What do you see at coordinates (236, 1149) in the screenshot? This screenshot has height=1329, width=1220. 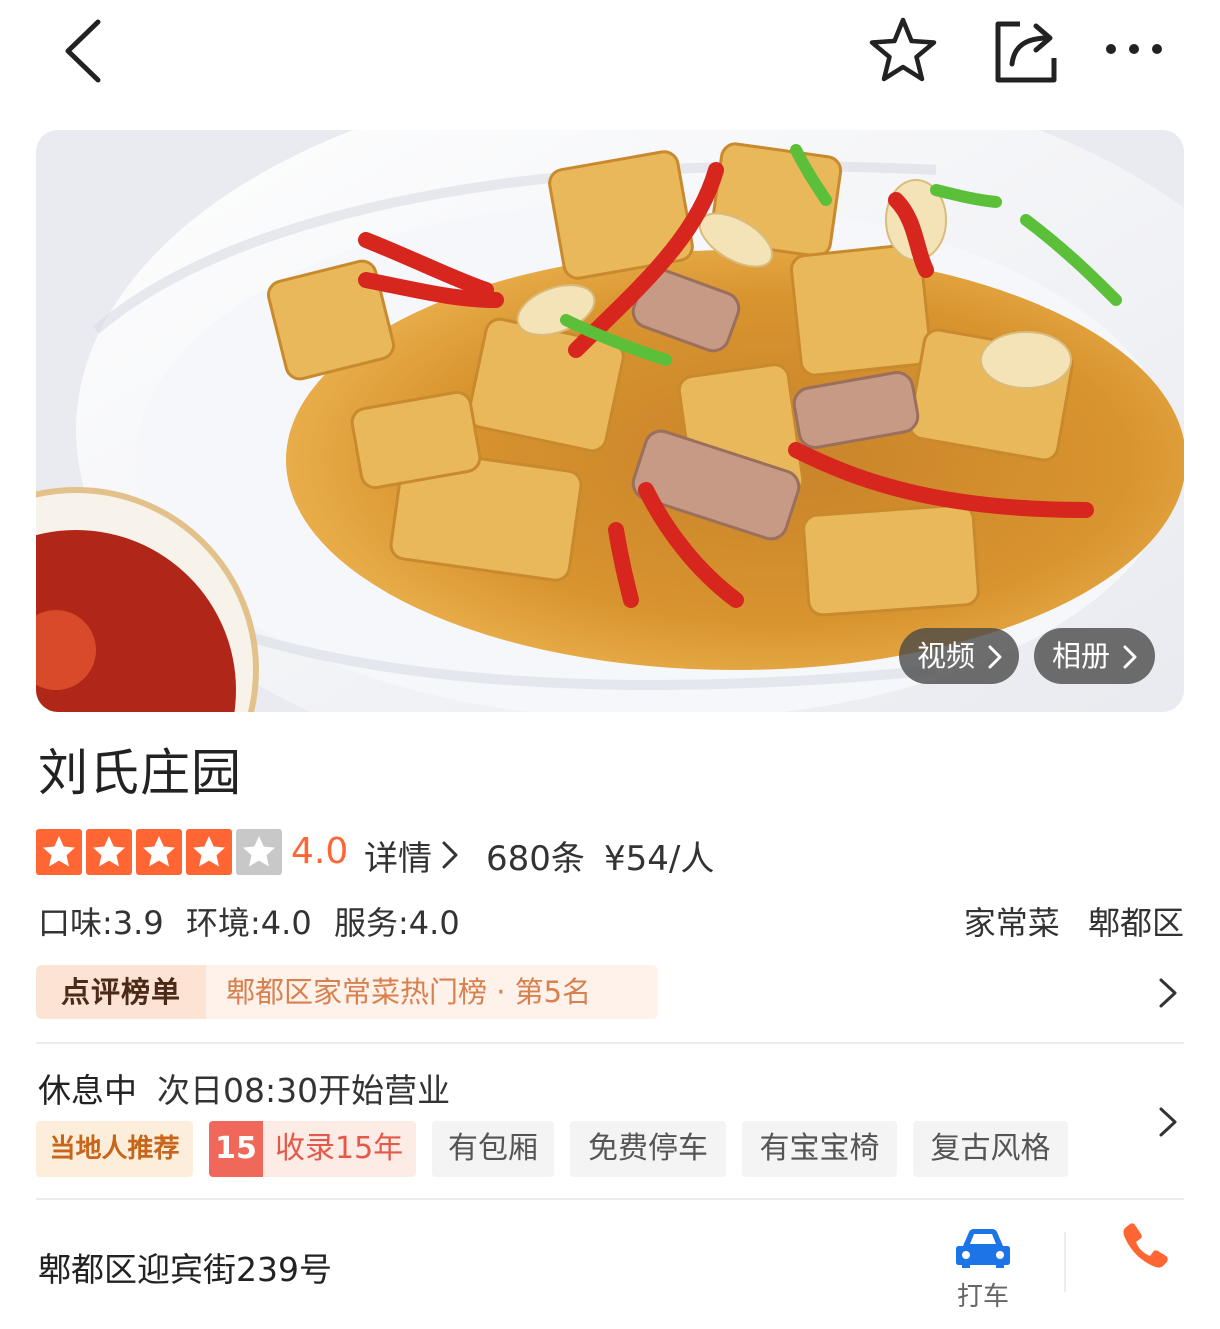 I see `years-number: 15` at bounding box center [236, 1149].